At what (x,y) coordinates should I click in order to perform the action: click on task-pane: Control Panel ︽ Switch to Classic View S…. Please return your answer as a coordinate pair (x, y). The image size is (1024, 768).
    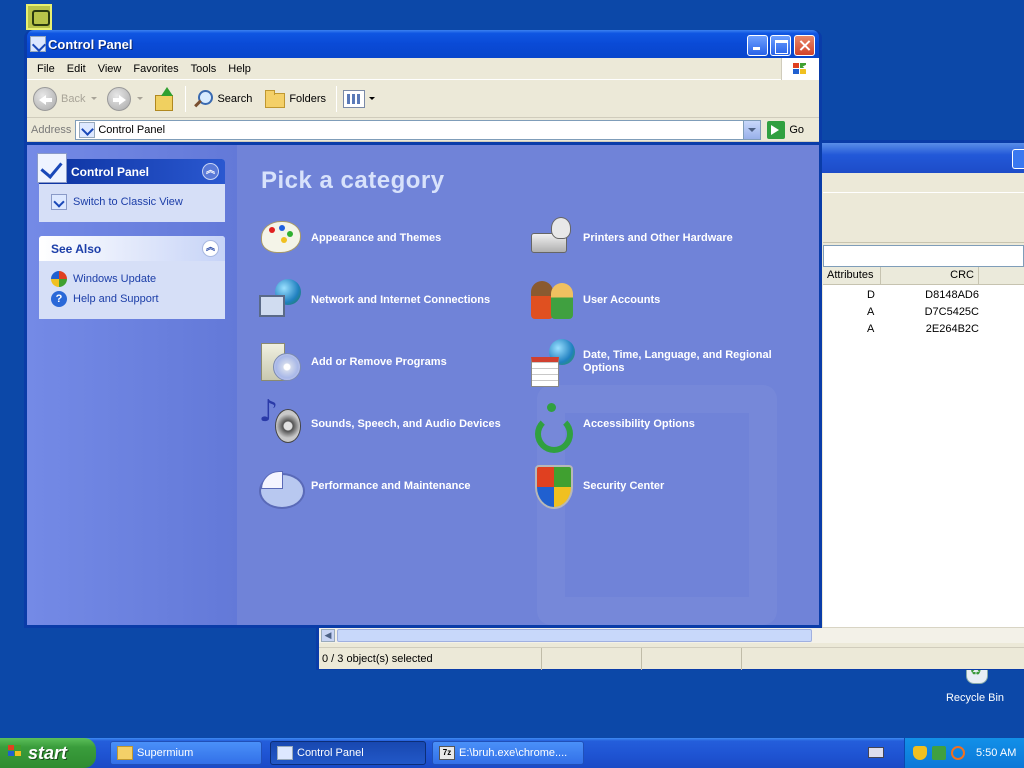
    Looking at the image, I should click on (132, 385).